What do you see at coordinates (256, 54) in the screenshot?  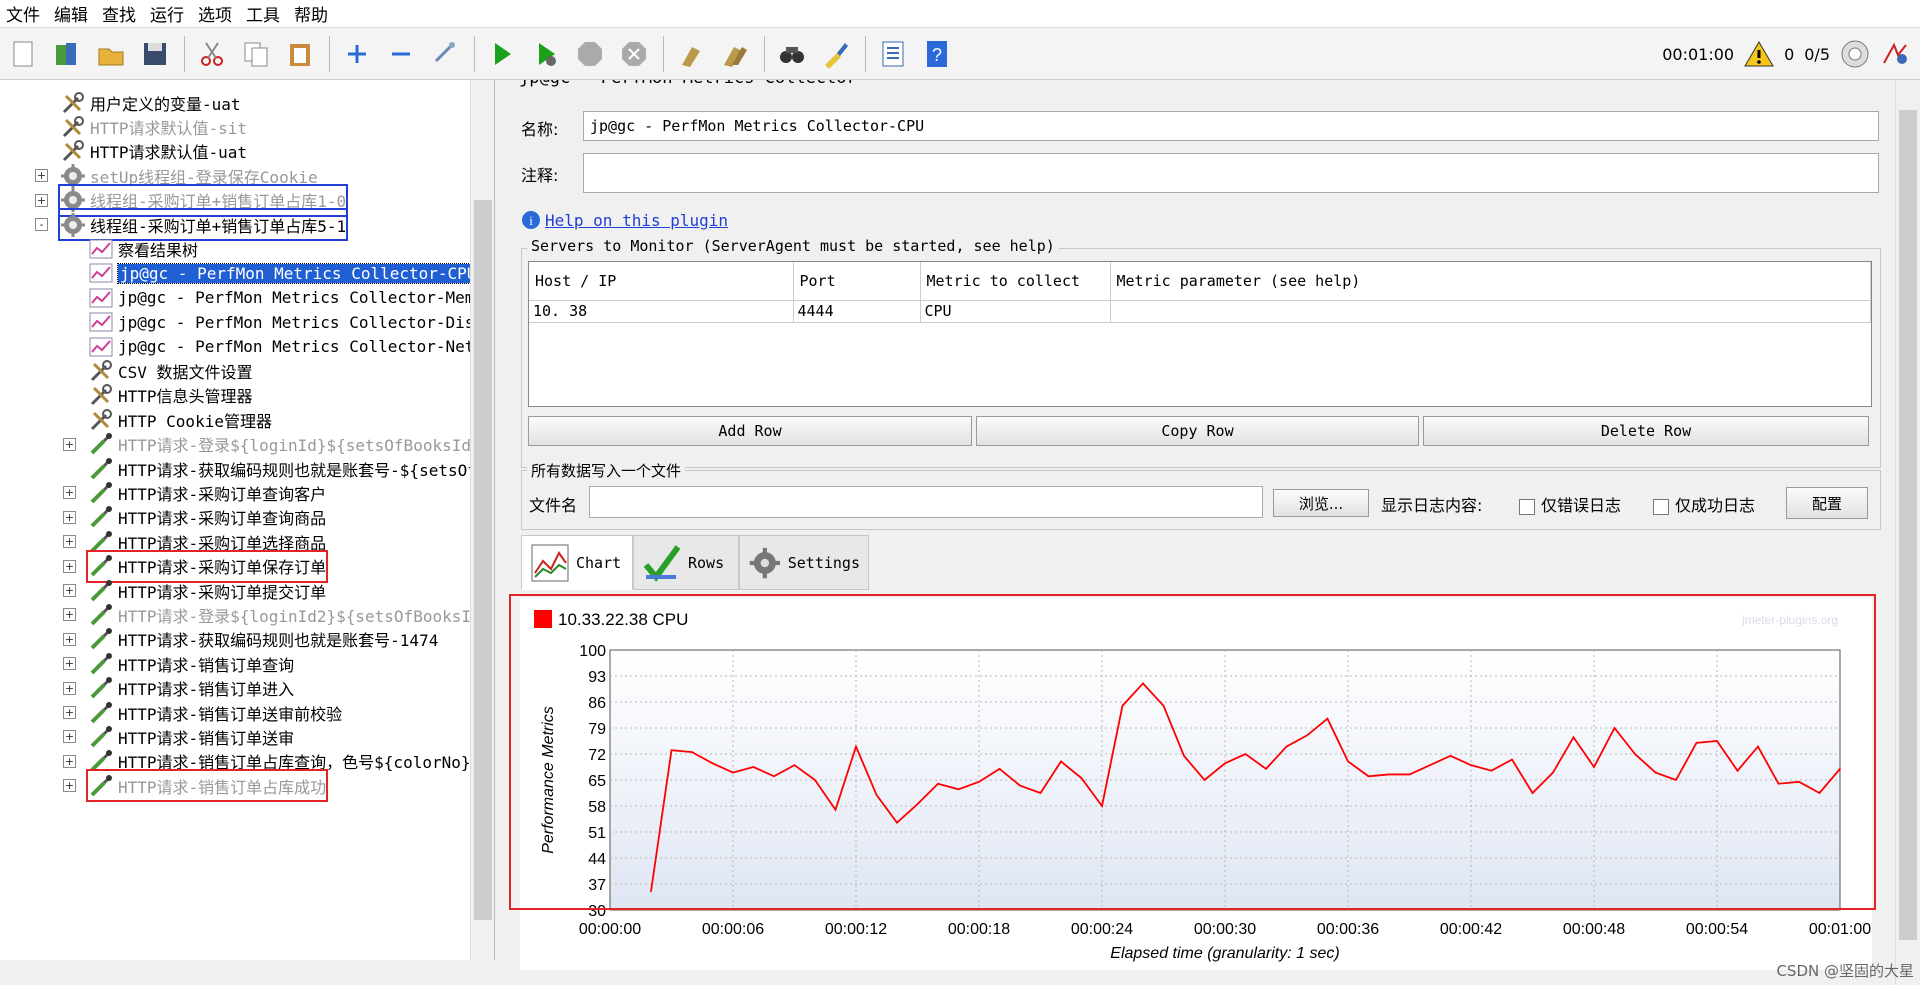 I see `copy-icon` at bounding box center [256, 54].